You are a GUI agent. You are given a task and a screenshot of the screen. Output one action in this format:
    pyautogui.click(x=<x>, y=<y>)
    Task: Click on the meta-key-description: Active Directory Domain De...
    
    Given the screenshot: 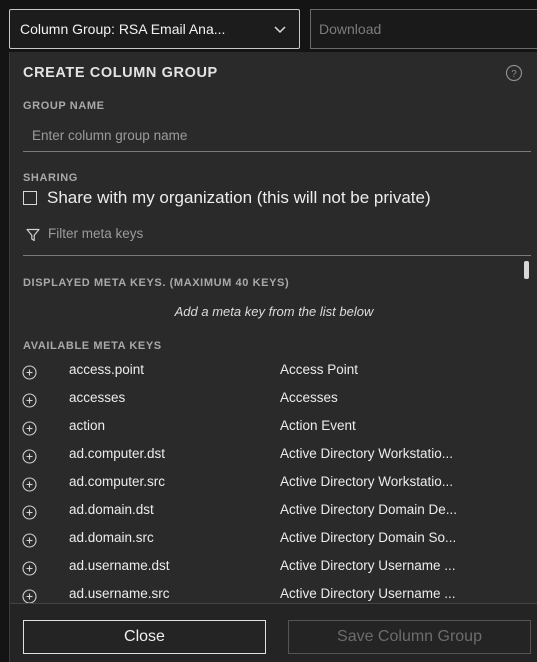 What is the action you would take?
    pyautogui.click(x=369, y=509)
    